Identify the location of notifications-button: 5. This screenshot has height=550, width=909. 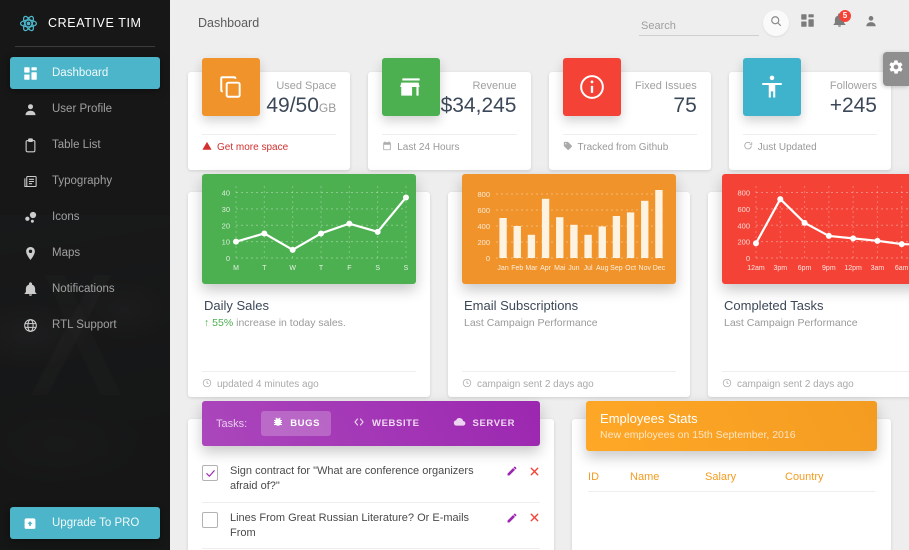
(839, 23).